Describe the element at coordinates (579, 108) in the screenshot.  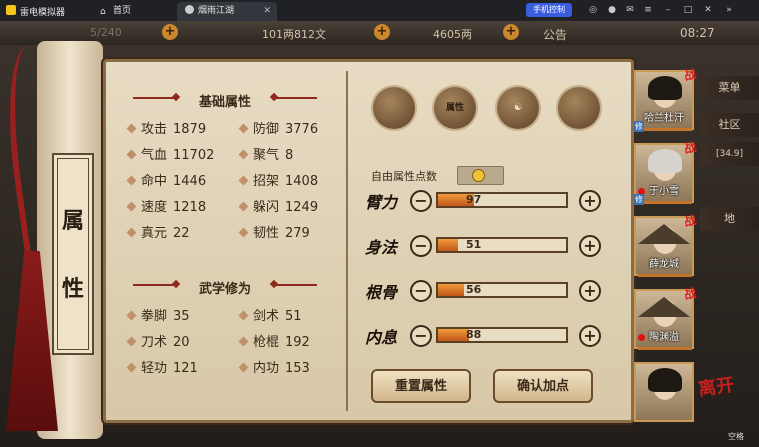
I see `meridian-category-icon` at that location.